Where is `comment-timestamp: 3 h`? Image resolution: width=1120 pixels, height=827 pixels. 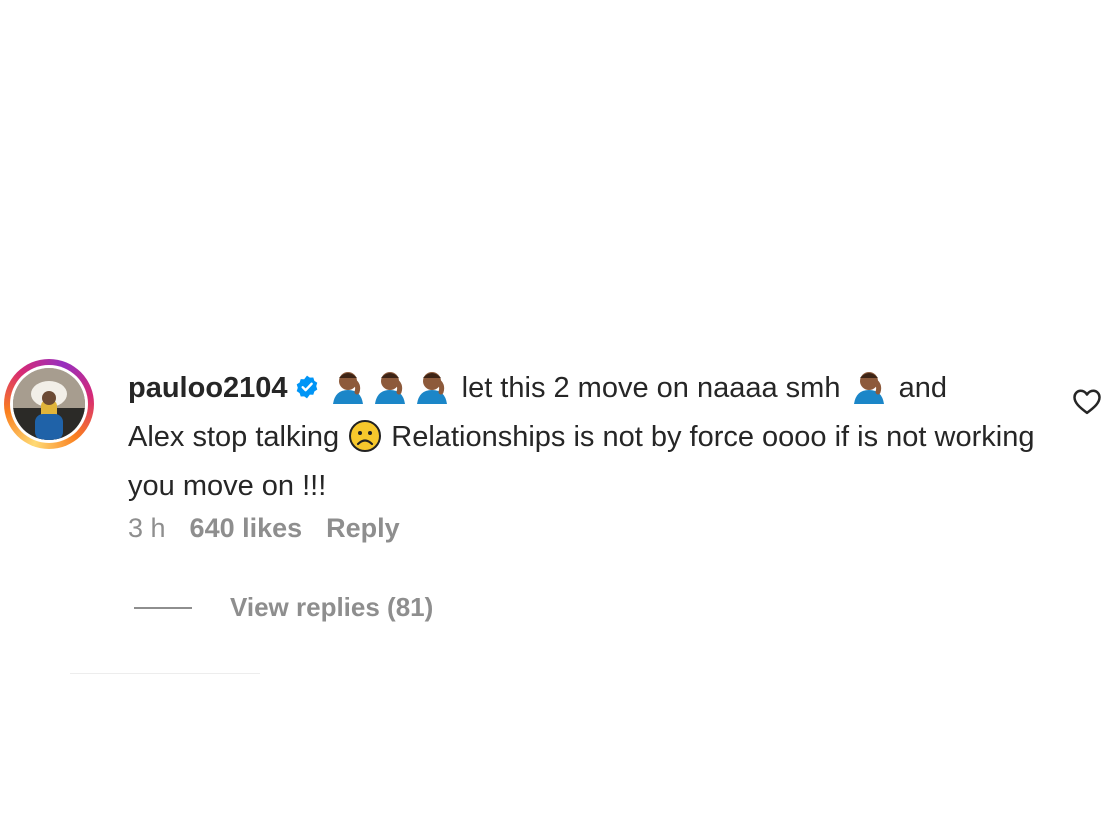
comment-timestamp: 3 h is located at coordinates (147, 528).